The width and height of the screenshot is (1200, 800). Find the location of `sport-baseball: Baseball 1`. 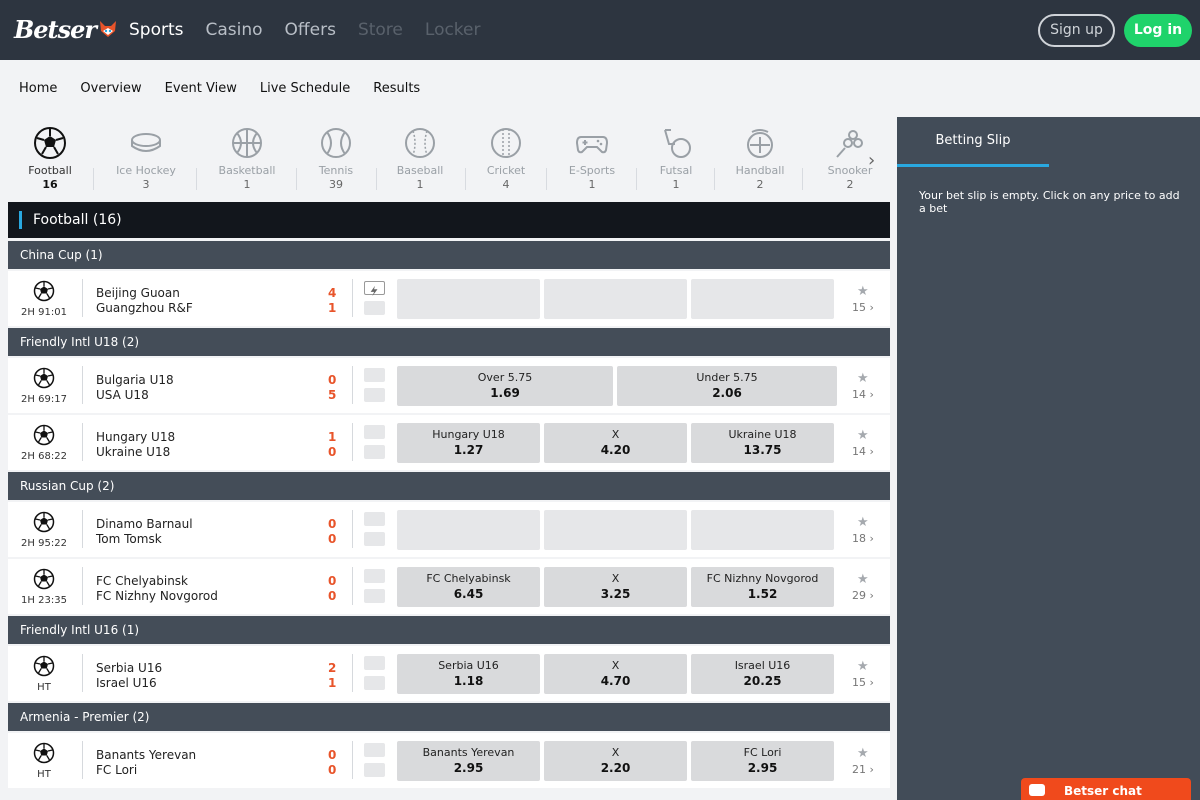

sport-baseball: Baseball 1 is located at coordinates (420, 160).